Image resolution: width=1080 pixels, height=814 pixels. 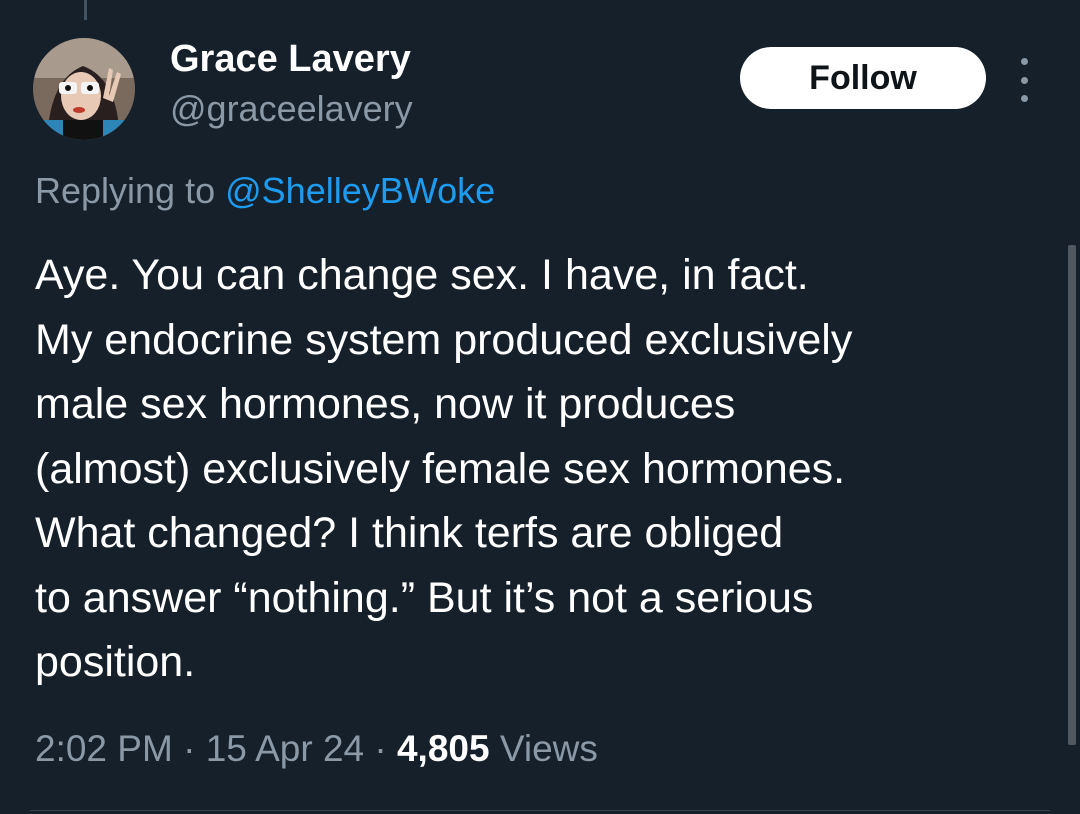 I want to click on more-vertical-icon, so click(x=1024, y=80).